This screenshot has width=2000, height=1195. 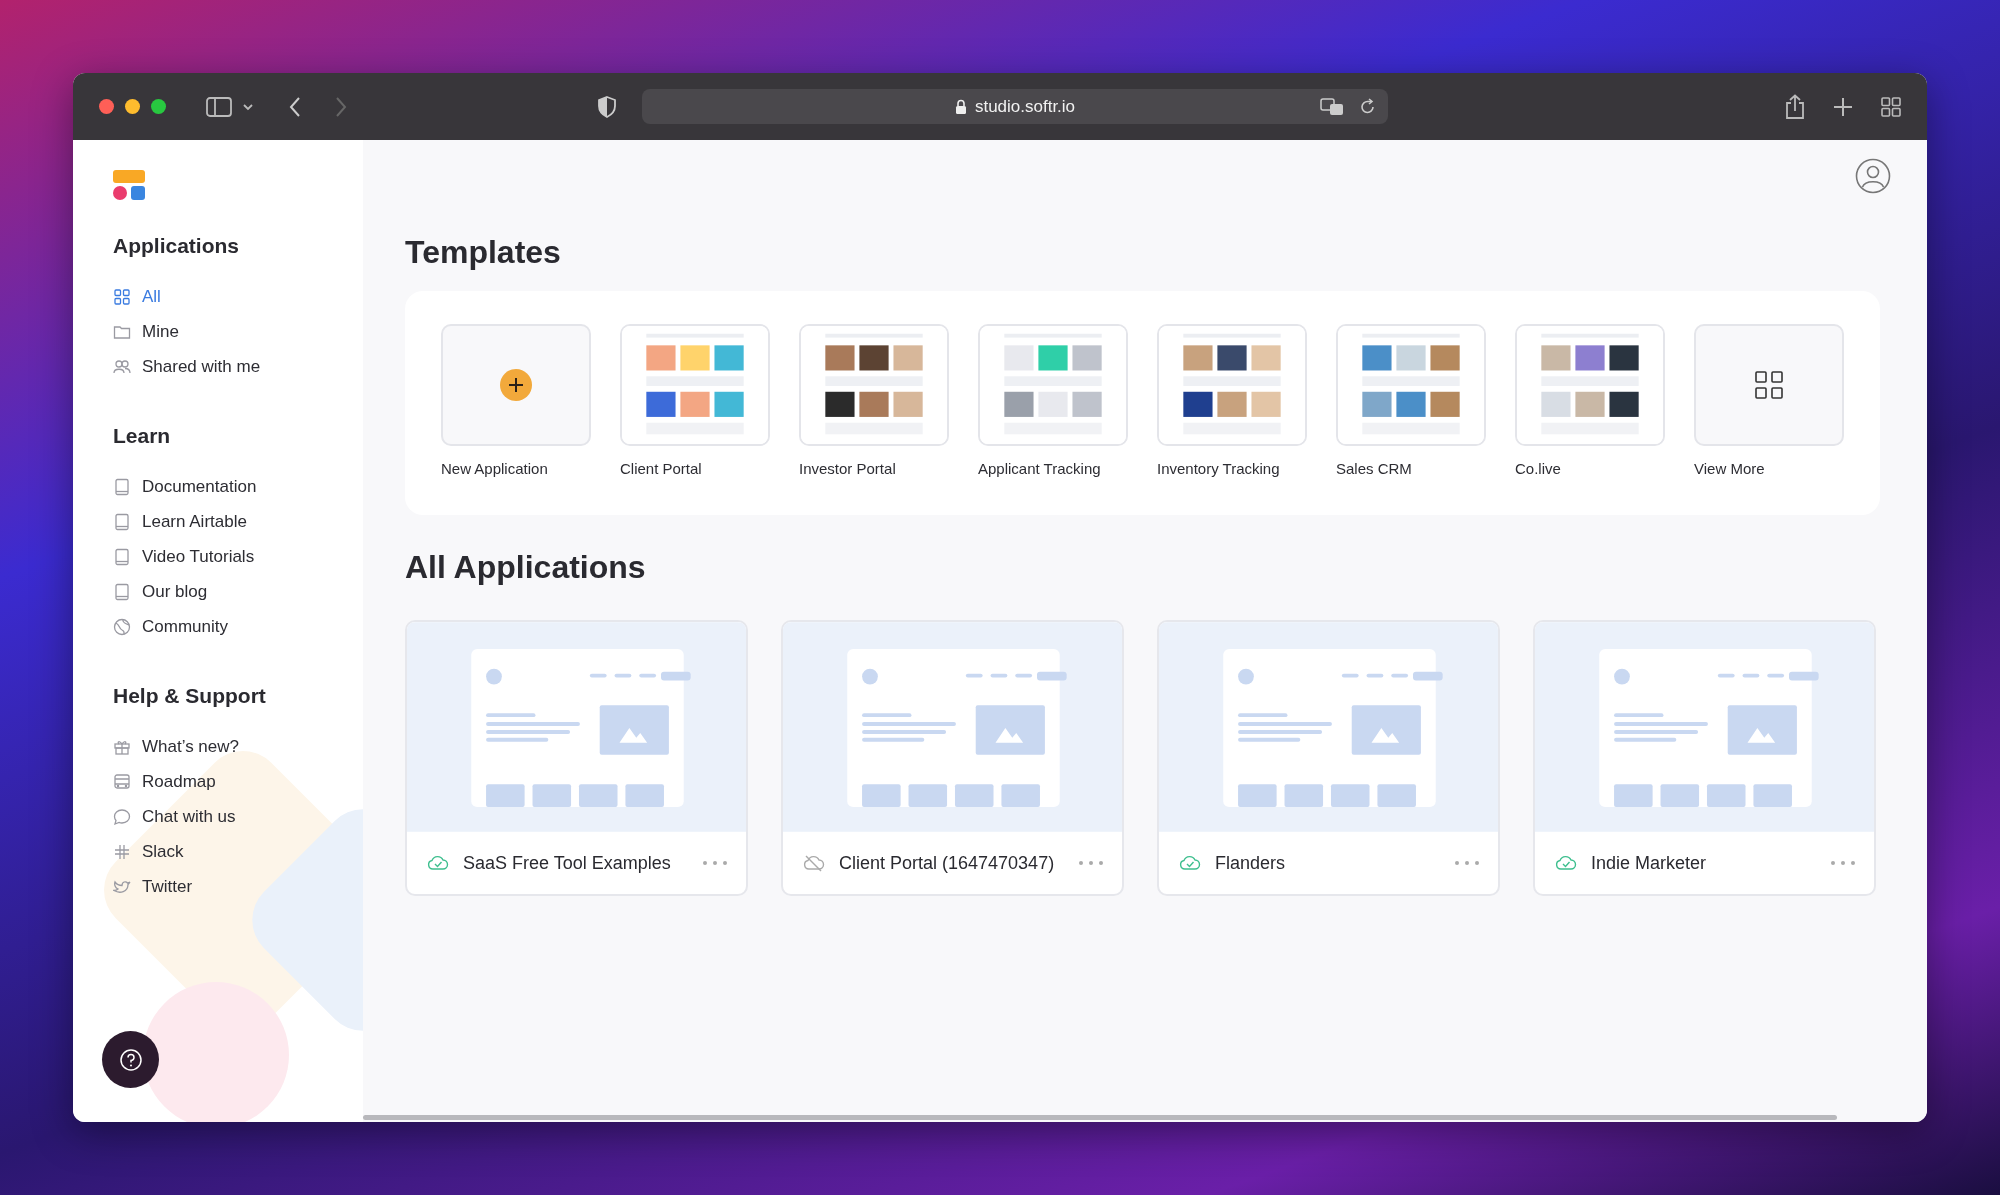 What do you see at coordinates (190, 696) in the screenshot?
I see `section-heading: Help & Support` at bounding box center [190, 696].